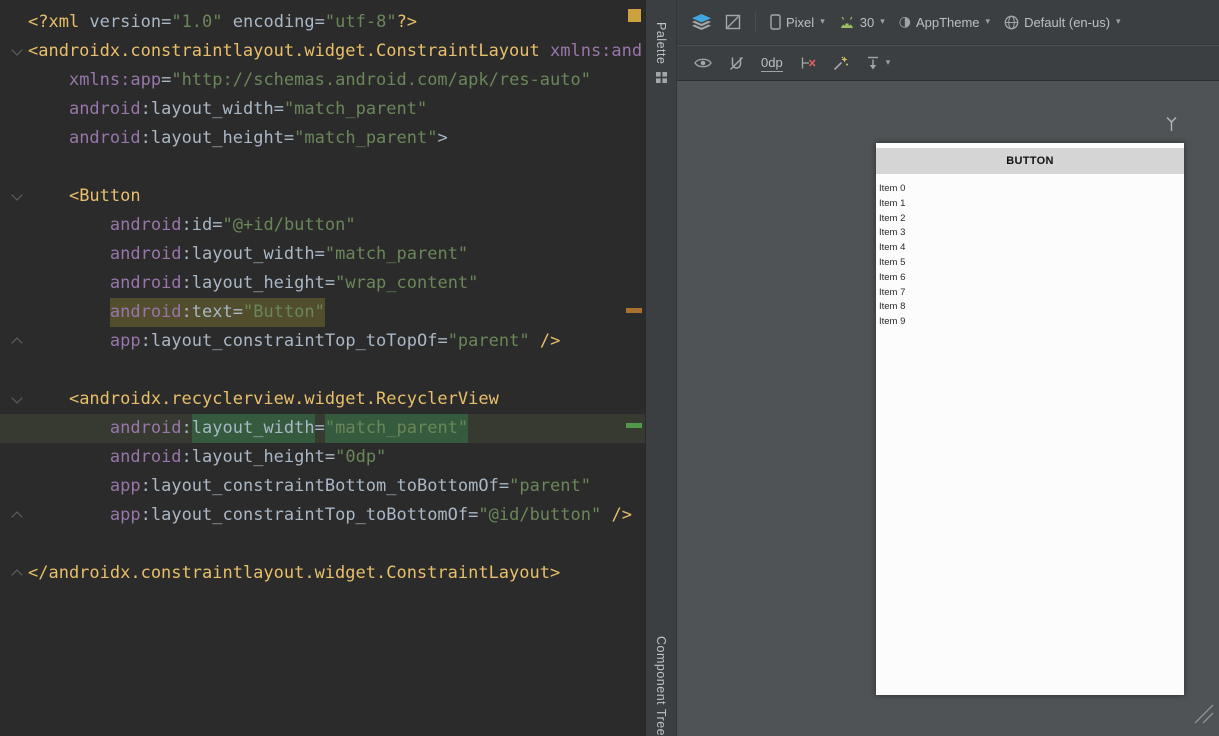 The width and height of the screenshot is (1219, 736). What do you see at coordinates (661, 43) in the screenshot?
I see `palette-tab-label: Palette` at bounding box center [661, 43].